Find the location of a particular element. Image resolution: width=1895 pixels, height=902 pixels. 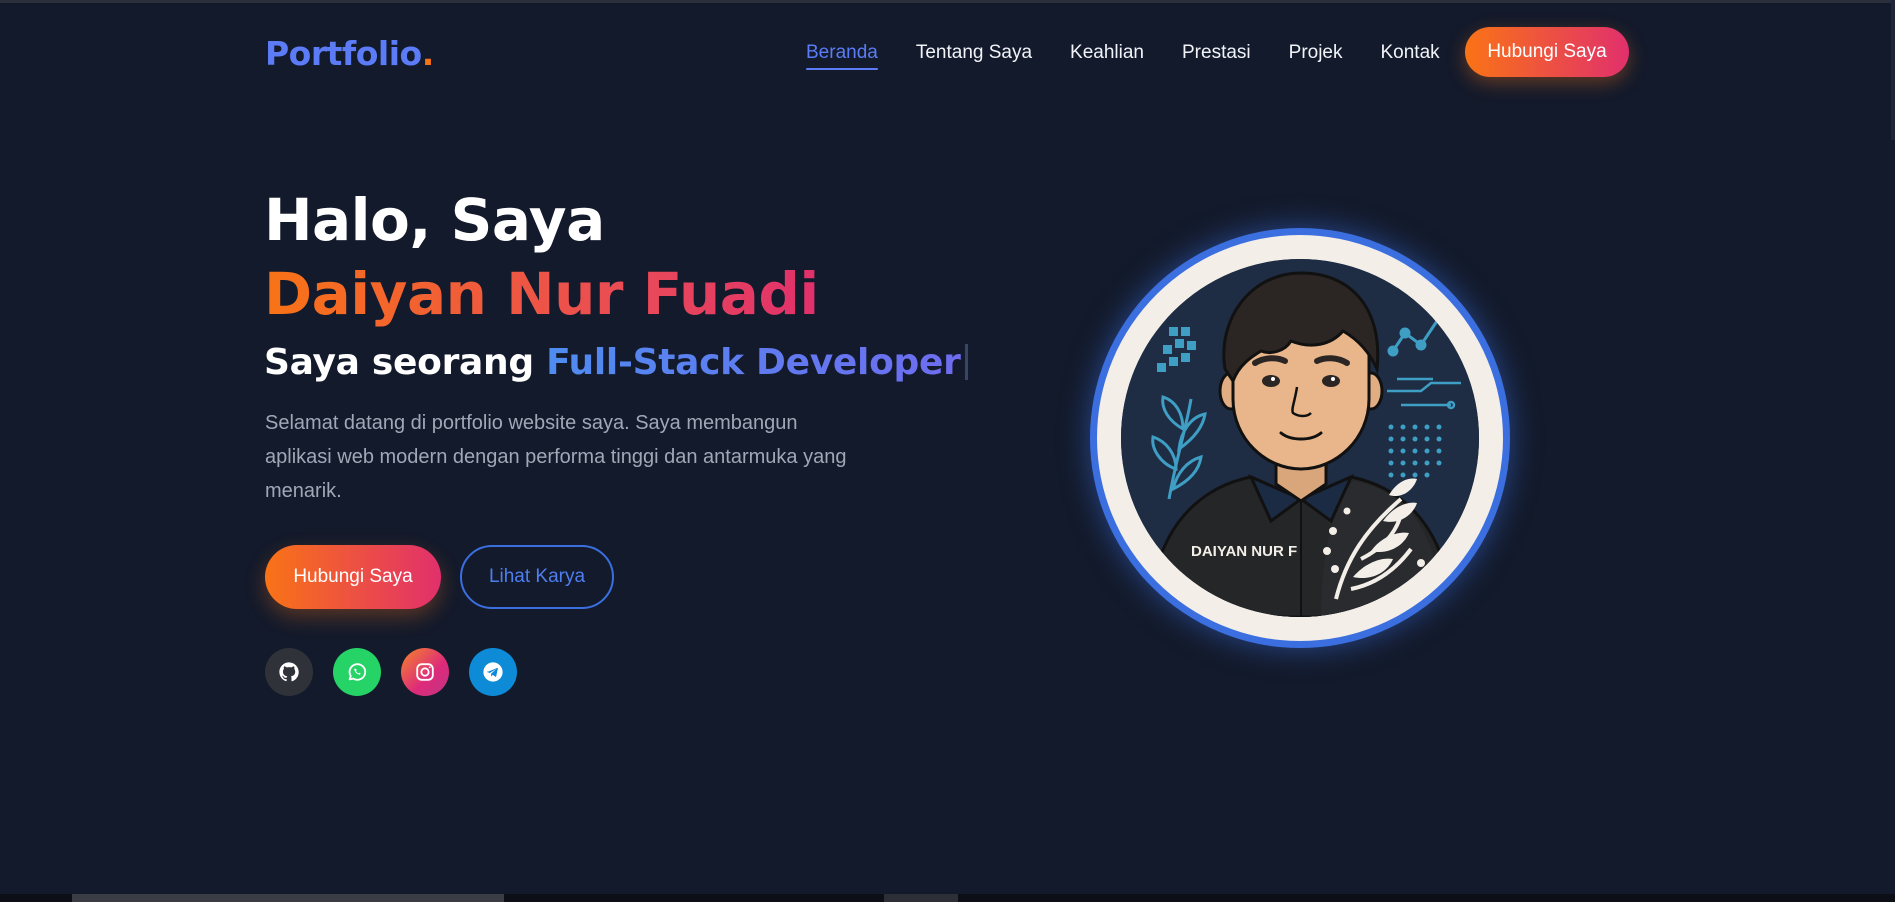

hero-contact-button: Hubungi Saya is located at coordinates (353, 577).